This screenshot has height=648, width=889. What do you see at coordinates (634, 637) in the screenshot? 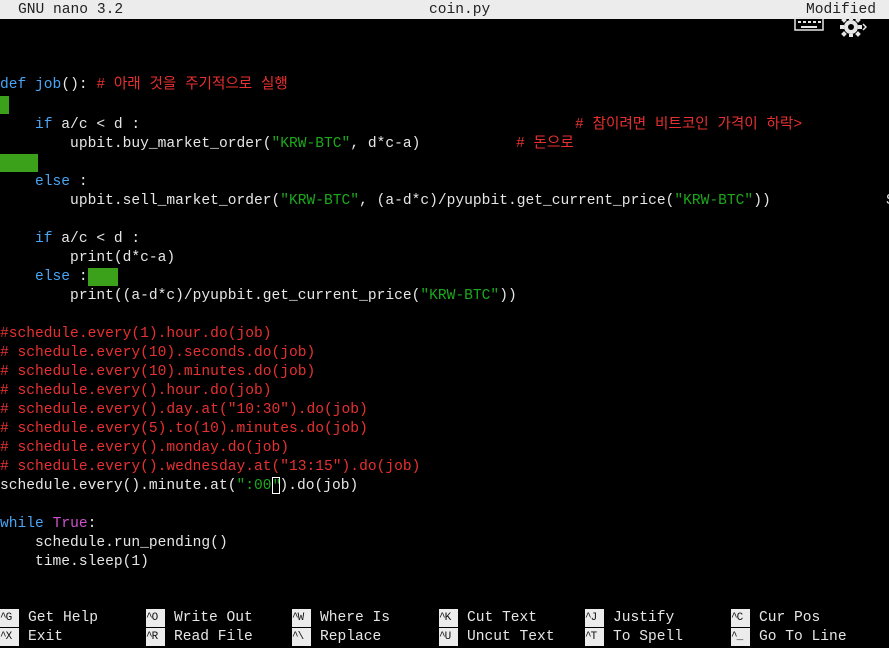
I see `shortcut-to-spell: ^T To Spell` at bounding box center [634, 637].